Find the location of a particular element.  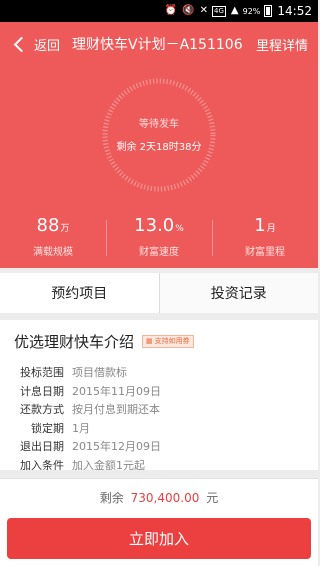

tab-bar: 预约项目 投资记录 is located at coordinates (159, 293).